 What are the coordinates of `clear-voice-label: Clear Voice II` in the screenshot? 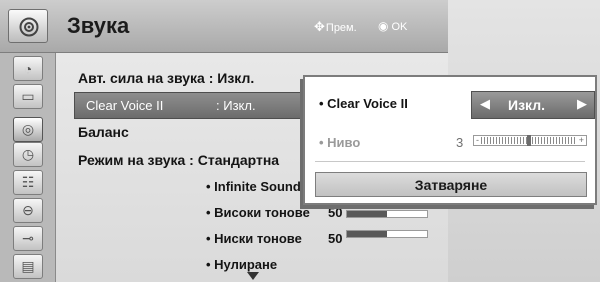 It's located at (125, 105).